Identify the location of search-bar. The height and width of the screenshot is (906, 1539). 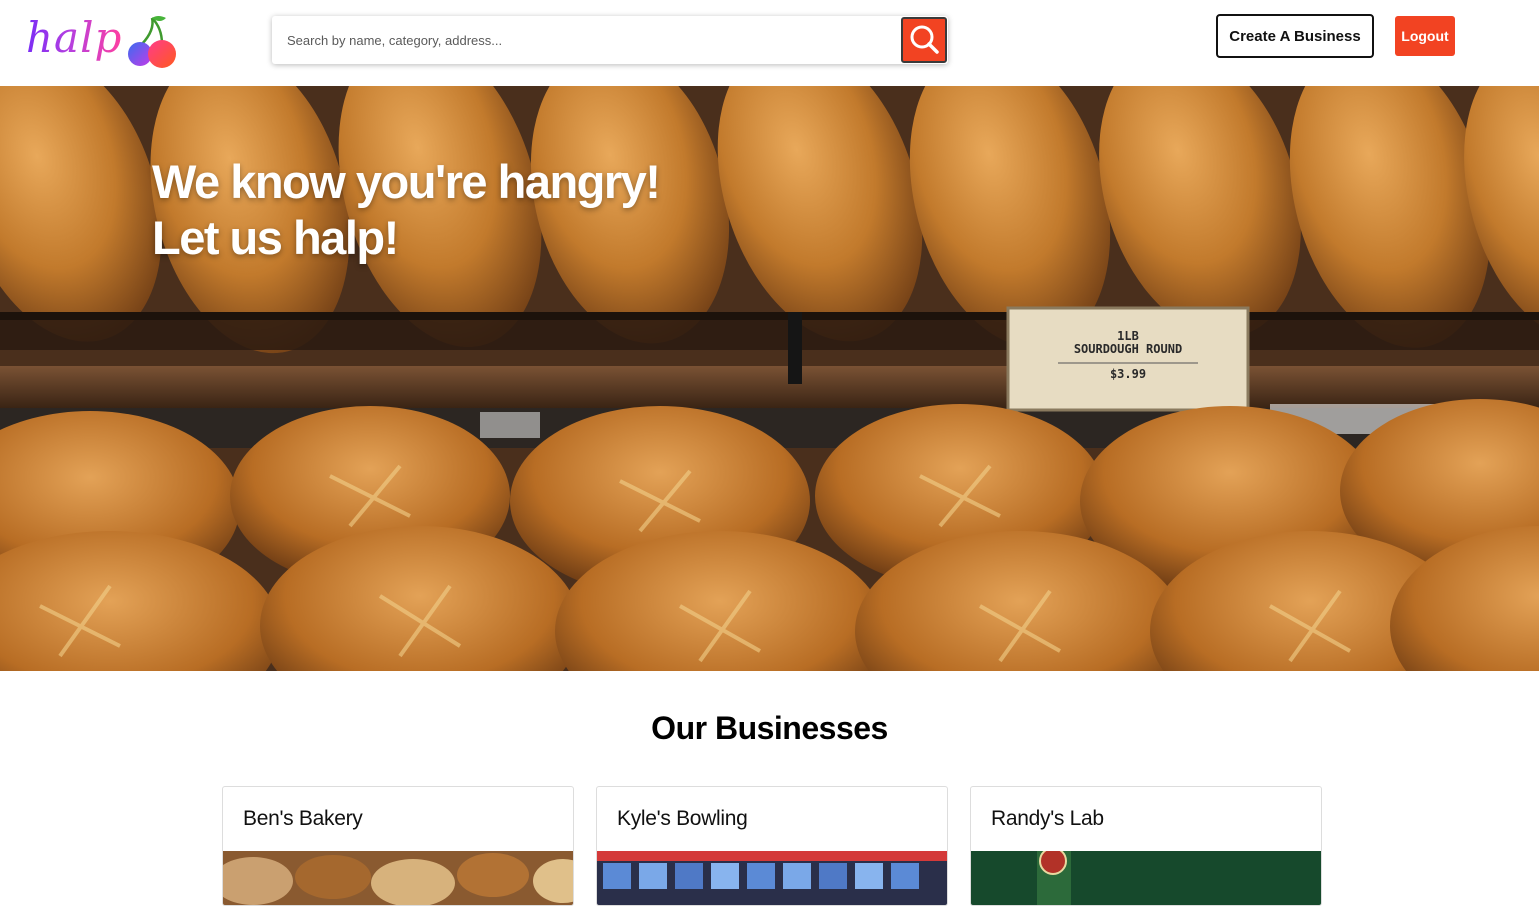
(610, 40).